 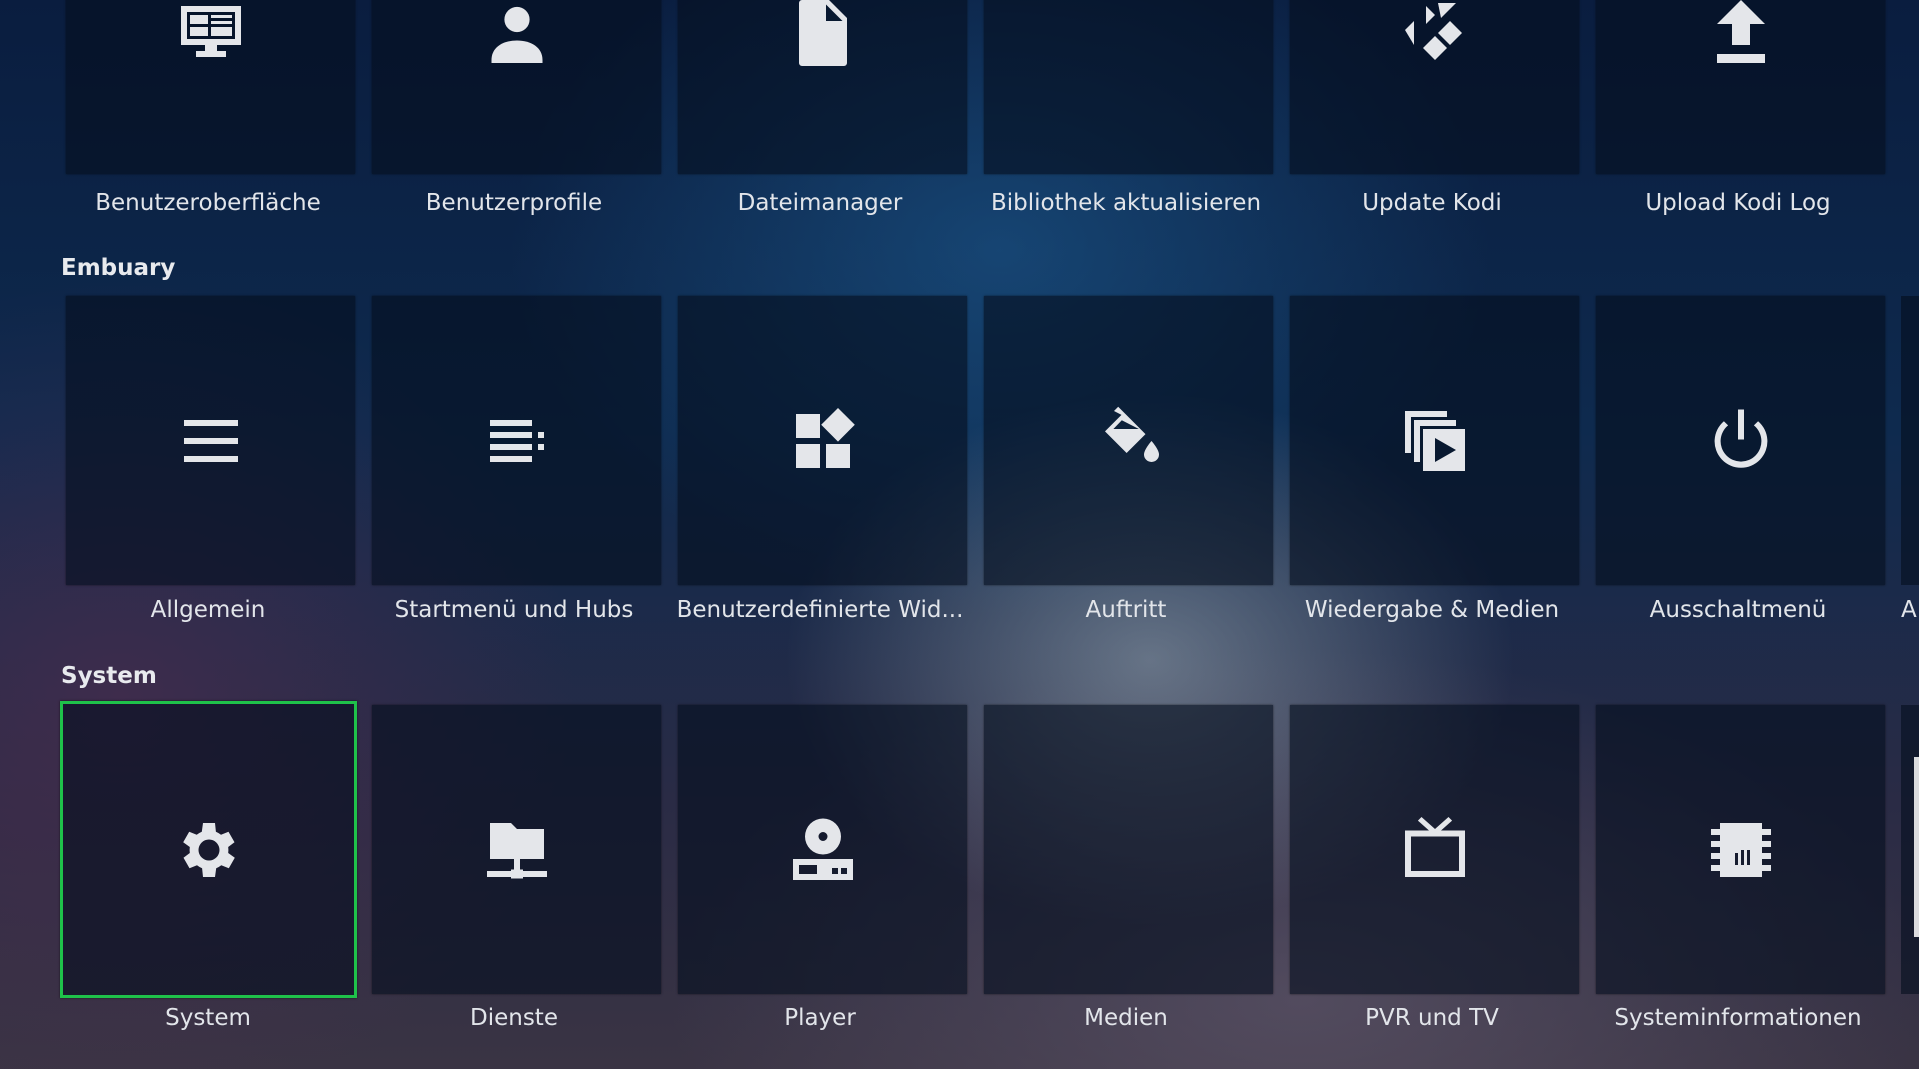 I want to click on file-icon, so click(x=823, y=36).